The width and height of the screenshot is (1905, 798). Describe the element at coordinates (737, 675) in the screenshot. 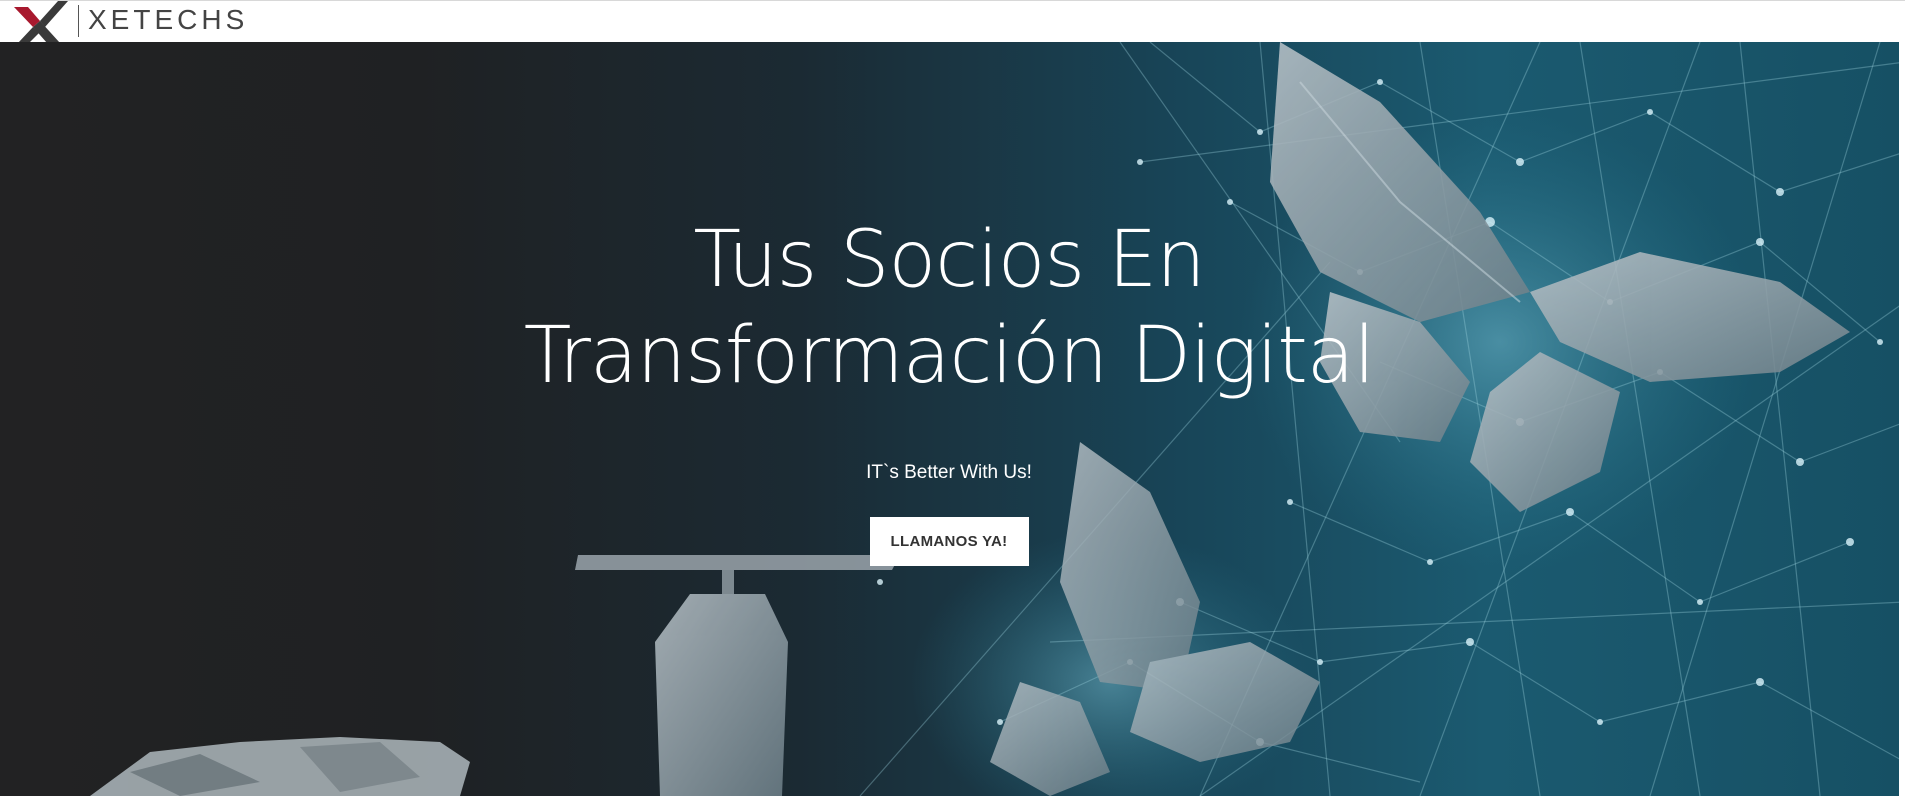

I see `pedestal` at that location.